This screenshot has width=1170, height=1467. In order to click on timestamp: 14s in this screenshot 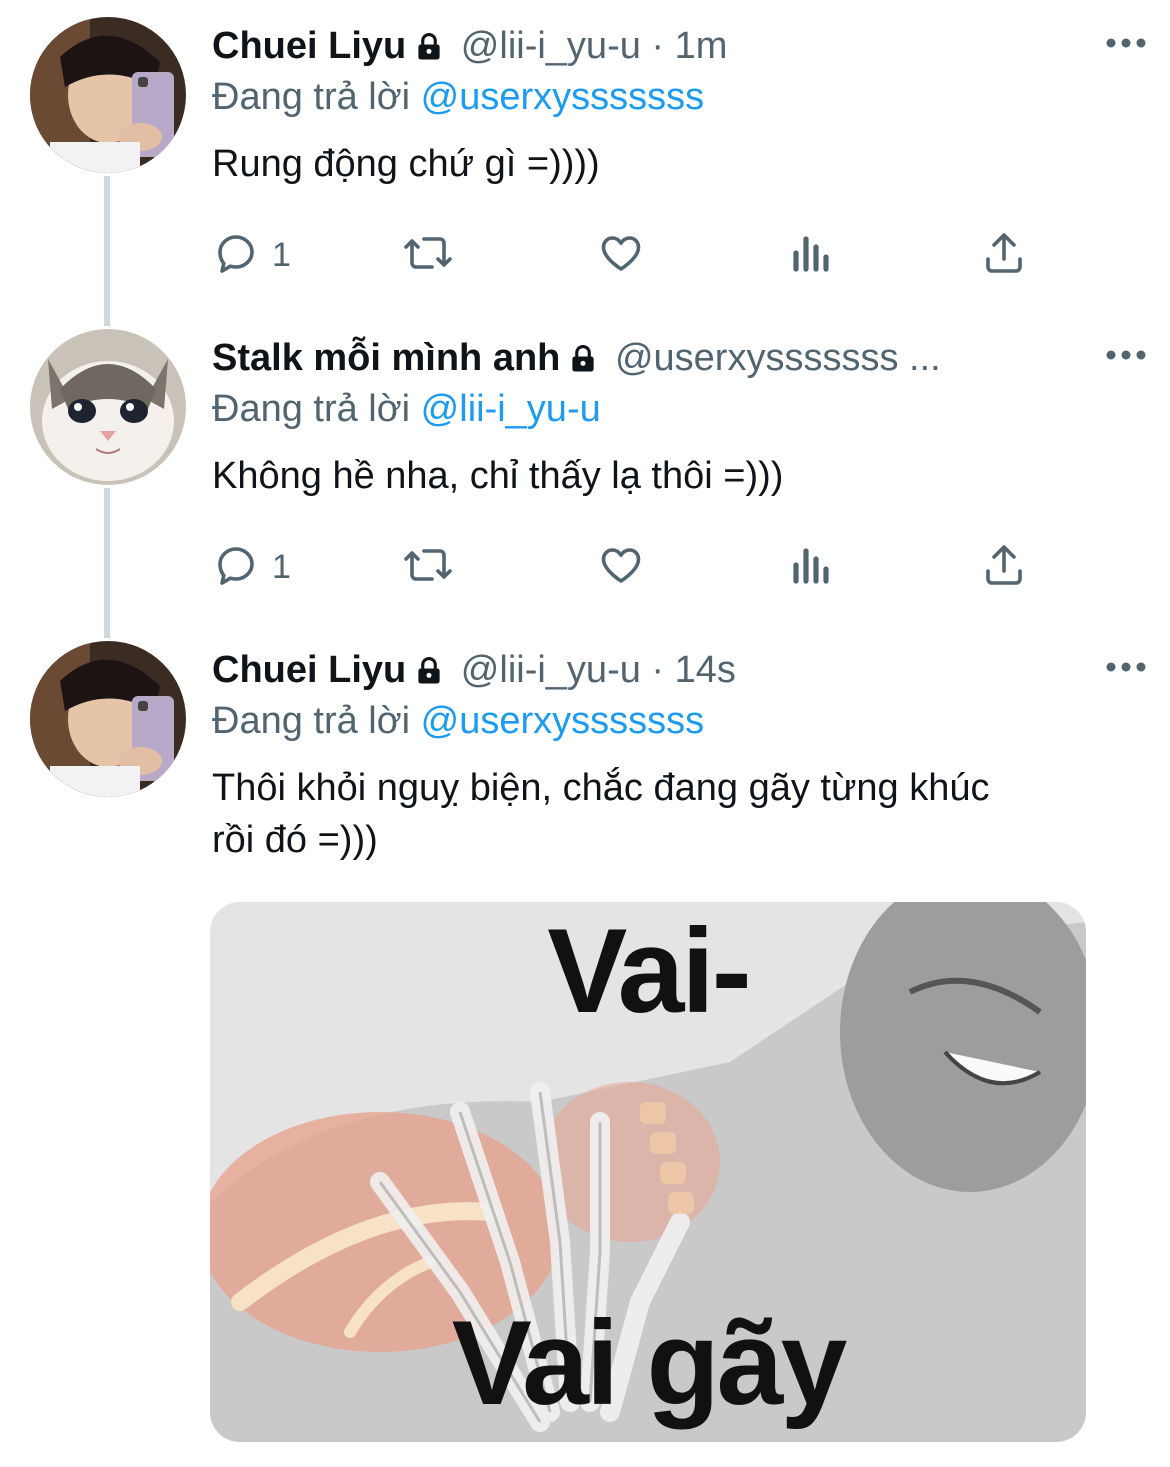, I will do `click(705, 670)`.